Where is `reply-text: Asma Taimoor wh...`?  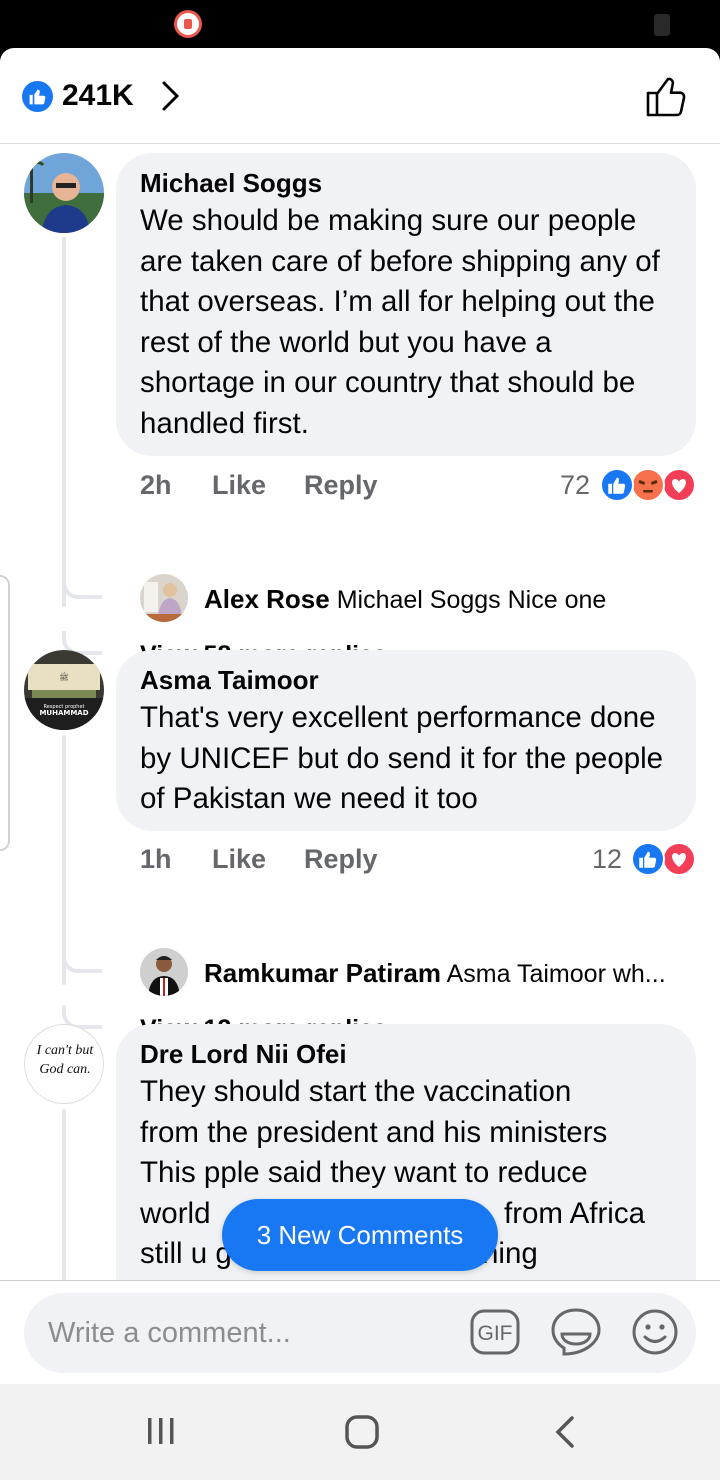
reply-text: Asma Taimoor wh... is located at coordinates (556, 974).